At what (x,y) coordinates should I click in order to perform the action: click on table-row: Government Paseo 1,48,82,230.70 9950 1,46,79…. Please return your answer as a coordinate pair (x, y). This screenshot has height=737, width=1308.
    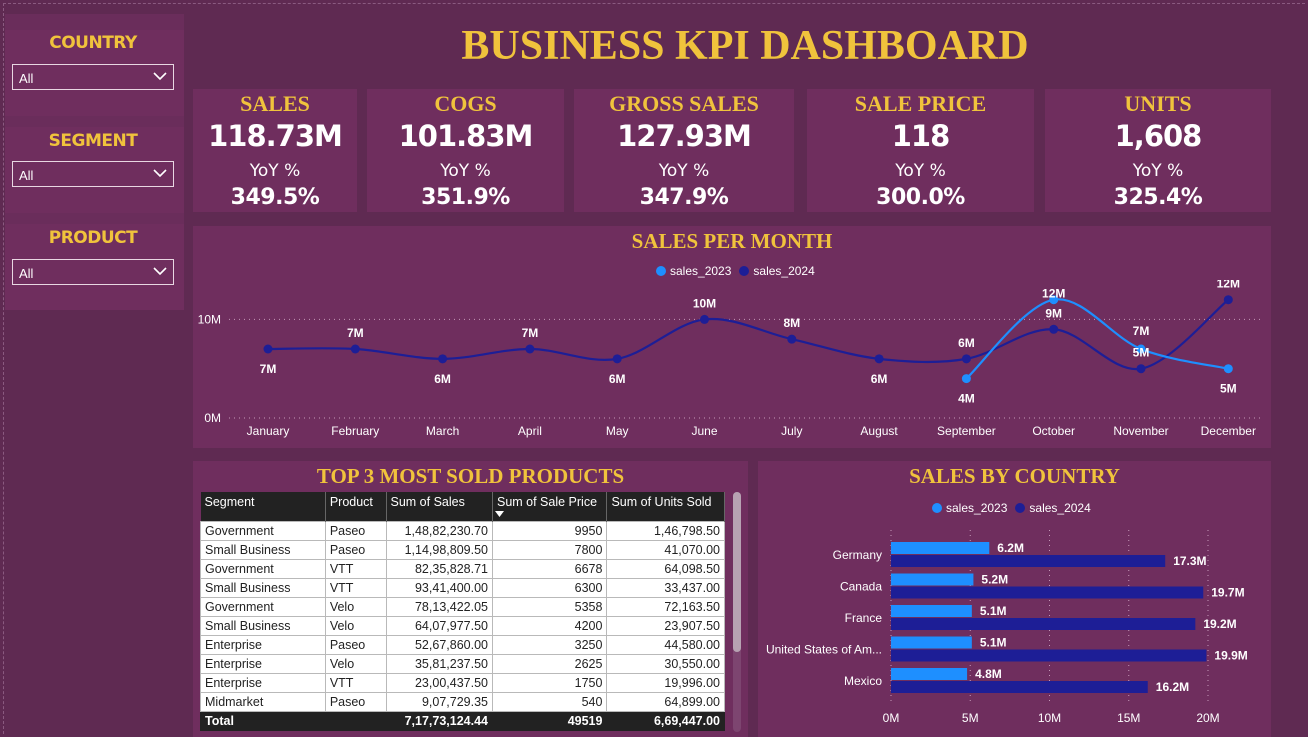
    Looking at the image, I should click on (462, 531).